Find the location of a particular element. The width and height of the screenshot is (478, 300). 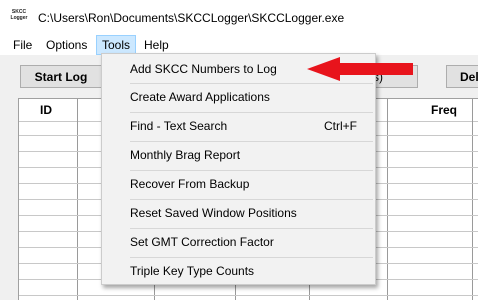

menu-tools: Tools is located at coordinates (116, 45).